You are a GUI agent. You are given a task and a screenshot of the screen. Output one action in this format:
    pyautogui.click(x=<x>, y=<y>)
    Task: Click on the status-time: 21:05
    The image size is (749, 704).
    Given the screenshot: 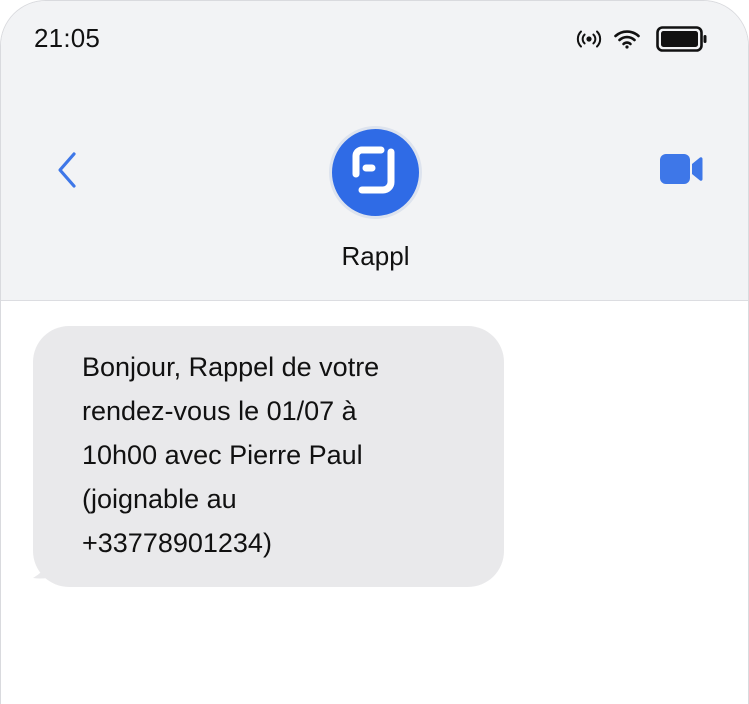 What is the action you would take?
    pyautogui.click(x=67, y=38)
    